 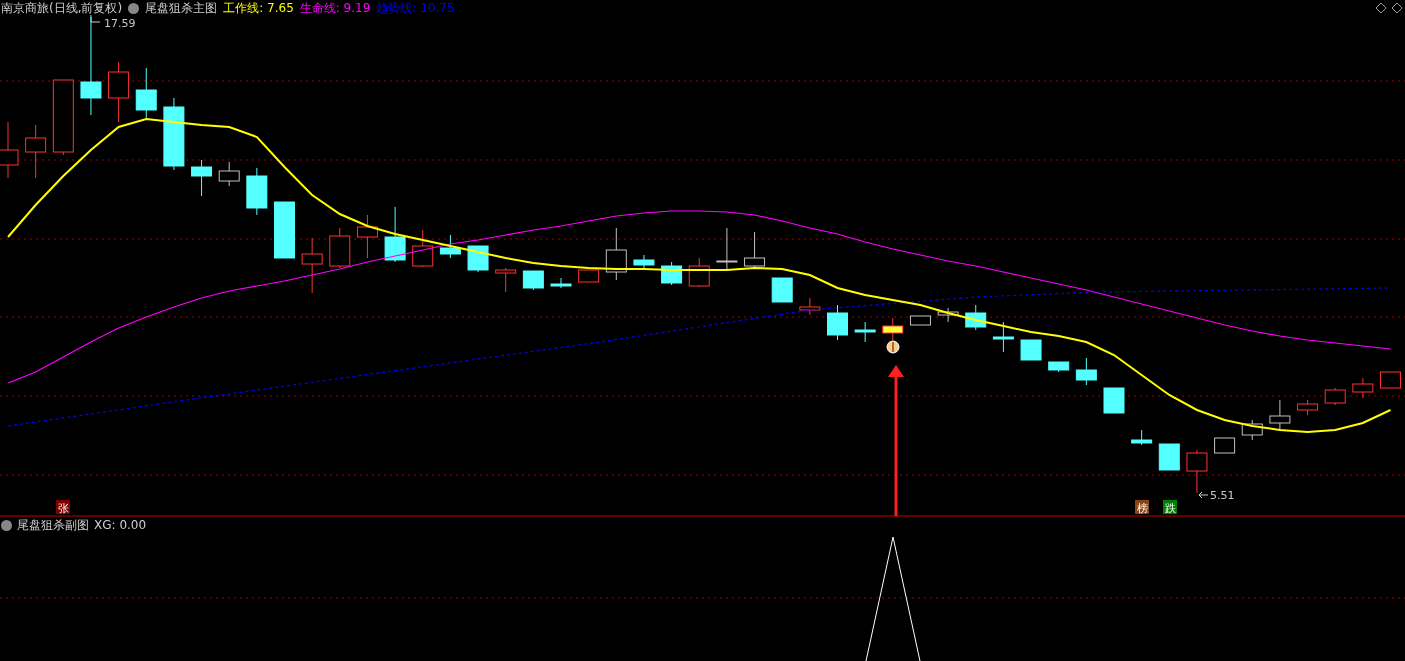 What do you see at coordinates (120, 23) in the screenshot?
I see `high-price-label: 17.59` at bounding box center [120, 23].